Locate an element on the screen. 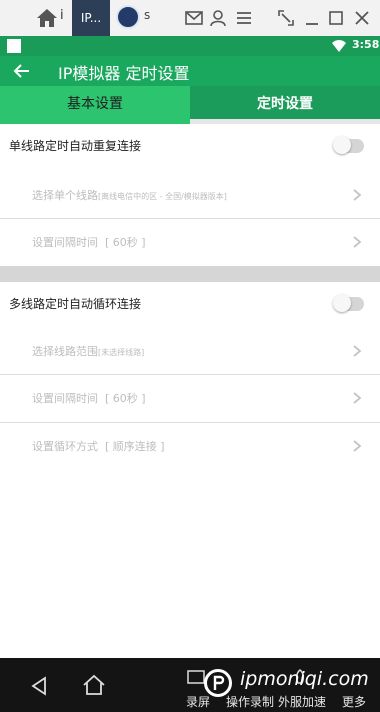  single-line-header: 单线路定时自动重复连接 is located at coordinates (190, 146).